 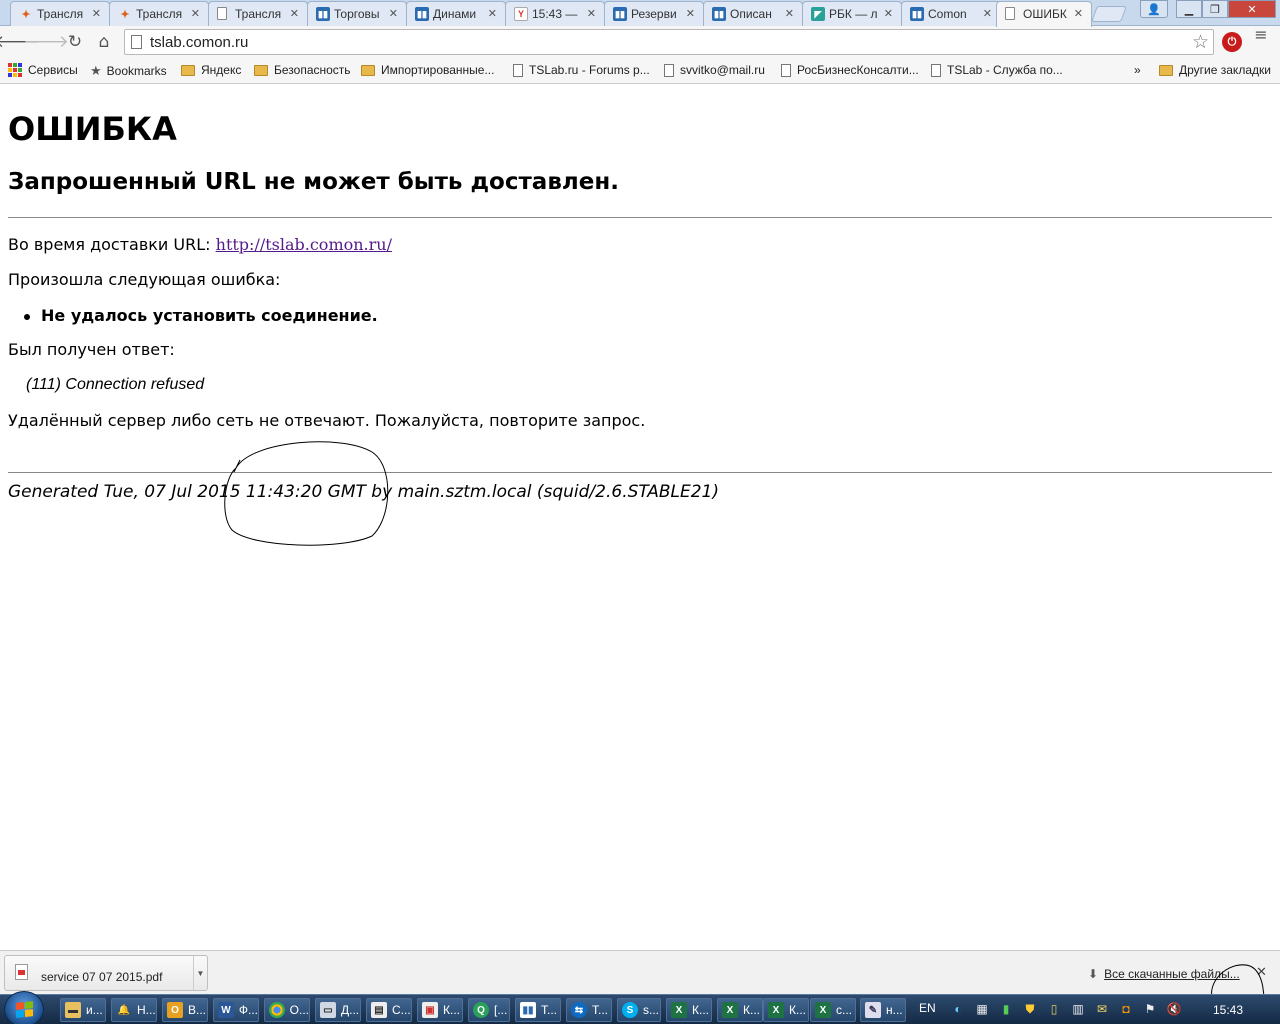 I want to click on chevron-down-icon: ▼, so click(x=200, y=973).